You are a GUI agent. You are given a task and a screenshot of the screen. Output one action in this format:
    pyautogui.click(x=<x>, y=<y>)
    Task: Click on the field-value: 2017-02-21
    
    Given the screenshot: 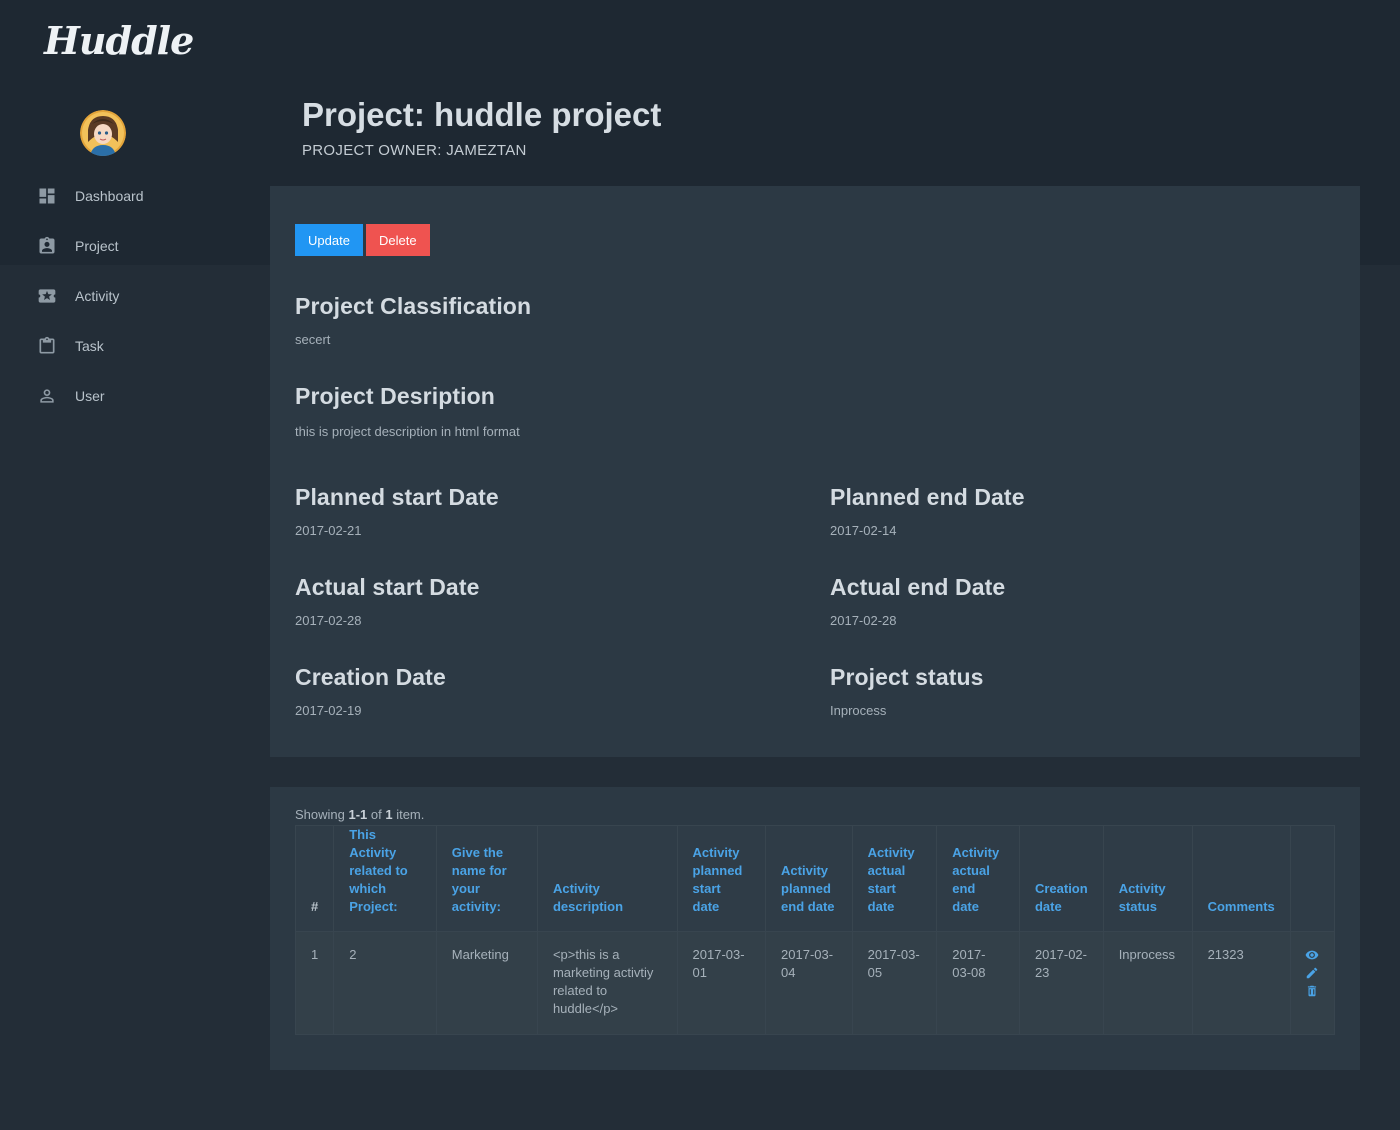 What is the action you would take?
    pyautogui.click(x=328, y=530)
    